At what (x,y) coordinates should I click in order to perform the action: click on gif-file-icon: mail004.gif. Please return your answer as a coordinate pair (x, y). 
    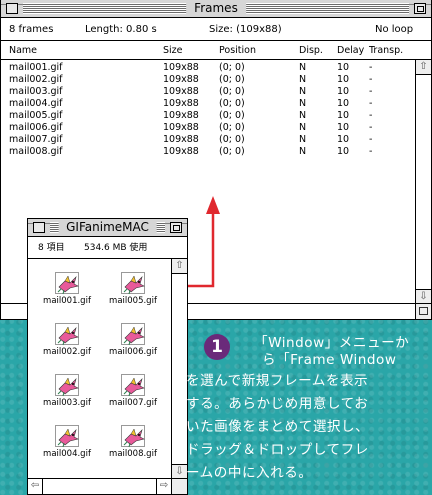
    Looking at the image, I should click on (67, 450).